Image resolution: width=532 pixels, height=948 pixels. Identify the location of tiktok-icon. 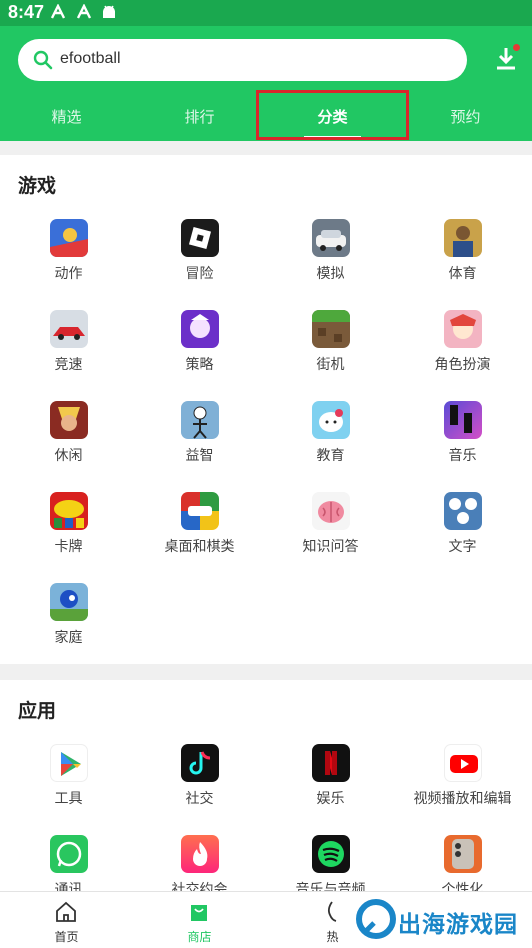
(200, 763).